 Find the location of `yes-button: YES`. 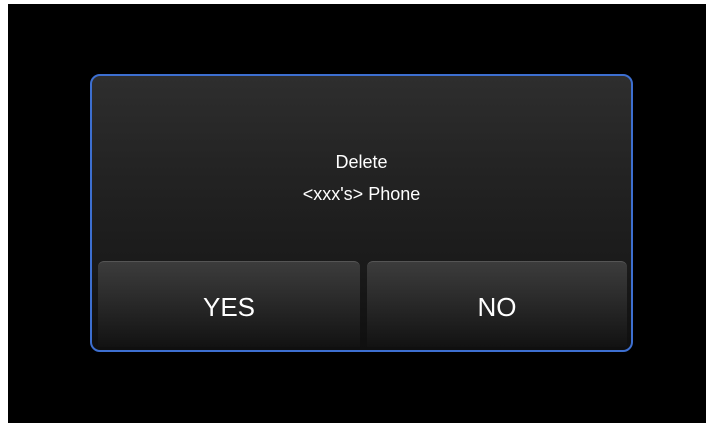

yes-button: YES is located at coordinates (229, 304).